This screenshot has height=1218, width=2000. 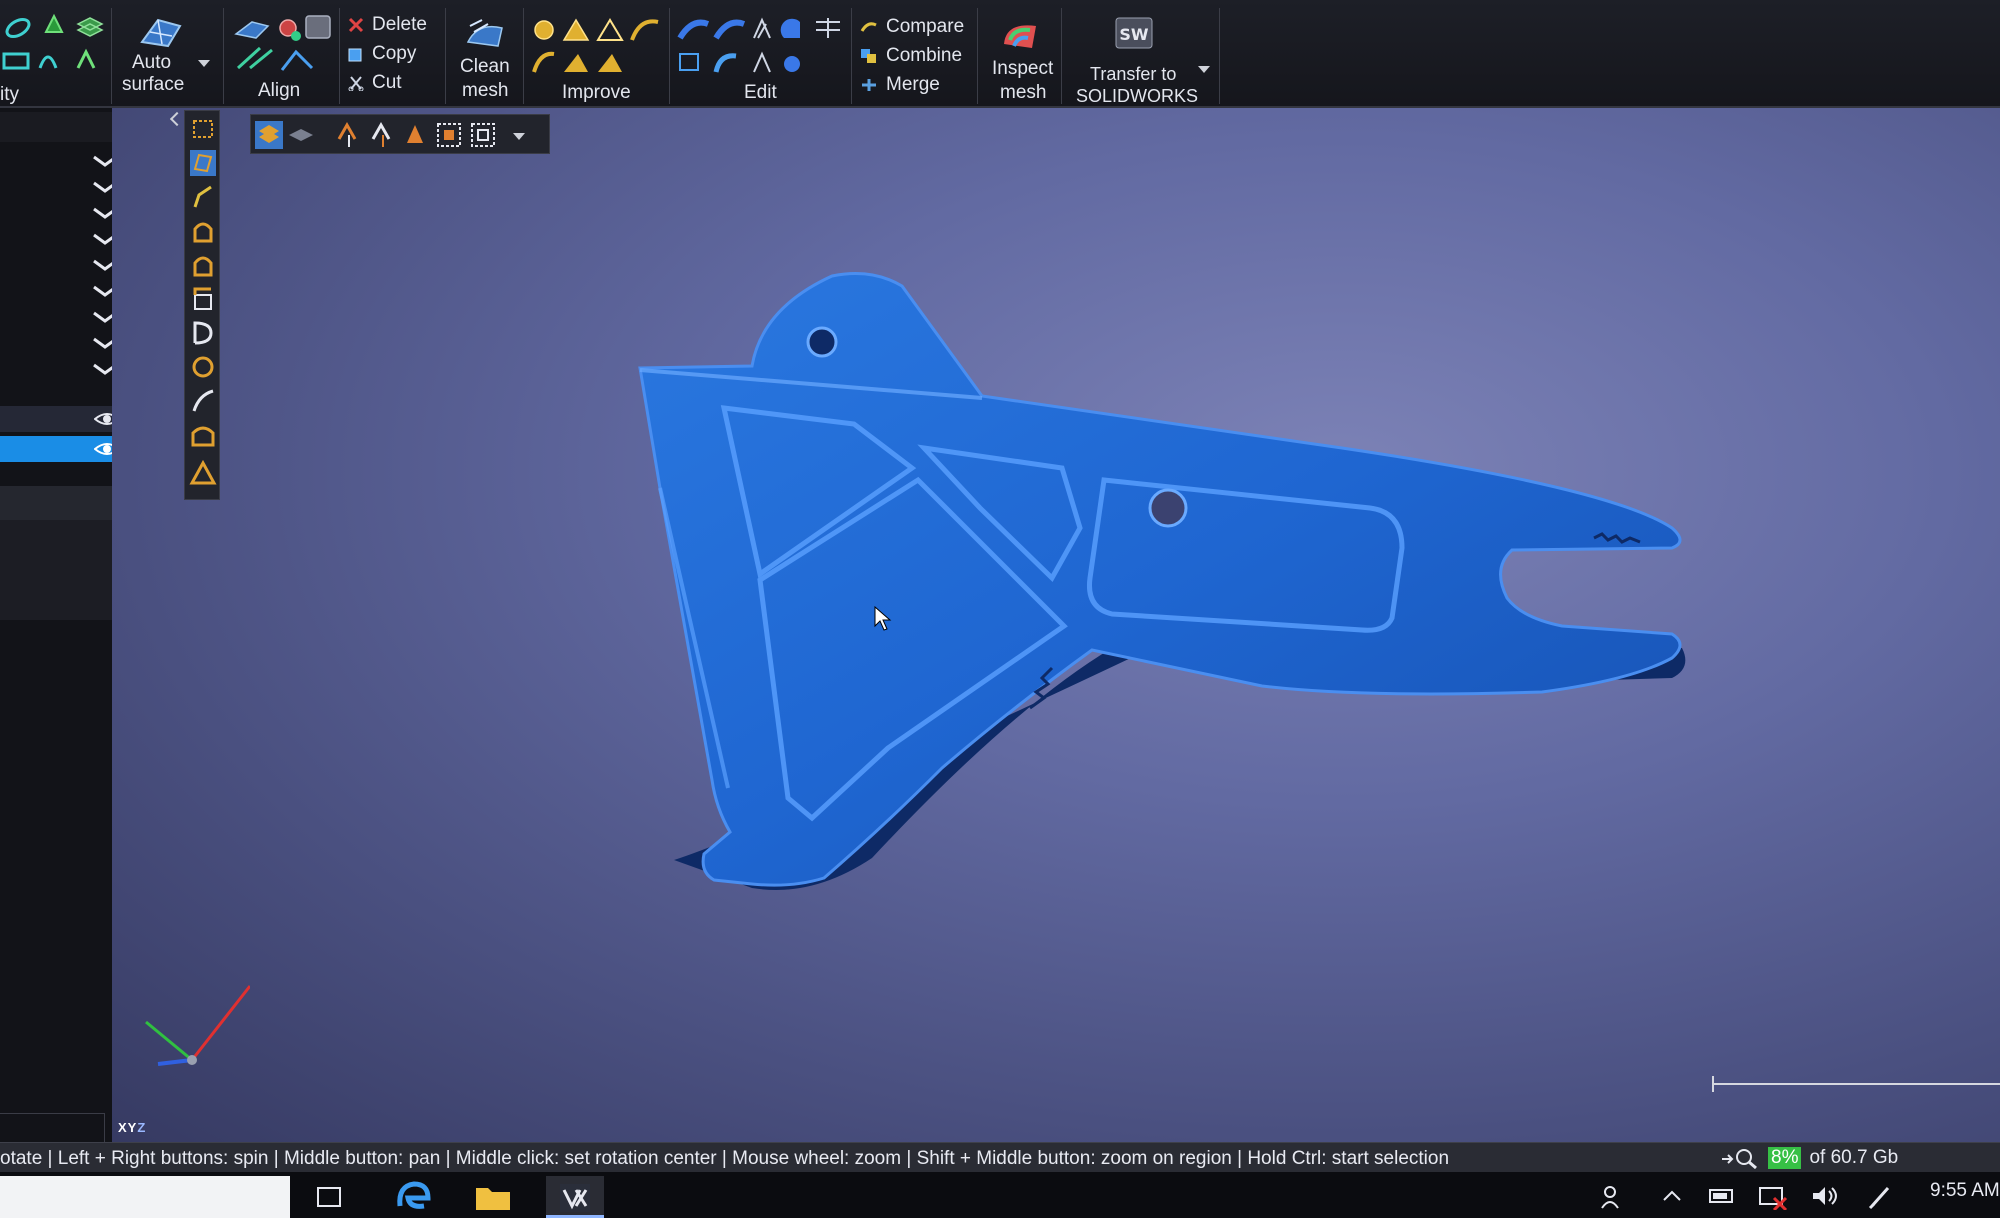 I want to click on taskbar-search-box, so click(x=145, y=1197).